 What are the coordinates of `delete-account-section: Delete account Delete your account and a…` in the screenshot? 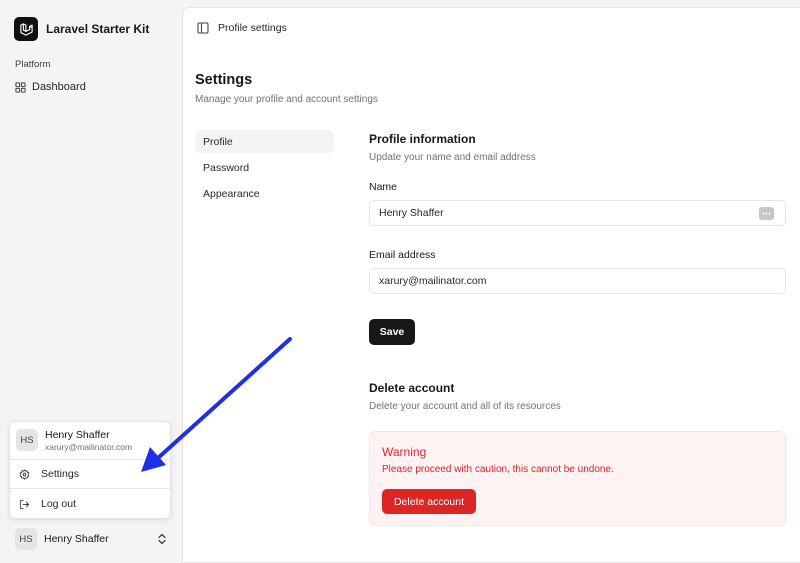 It's located at (578, 453).